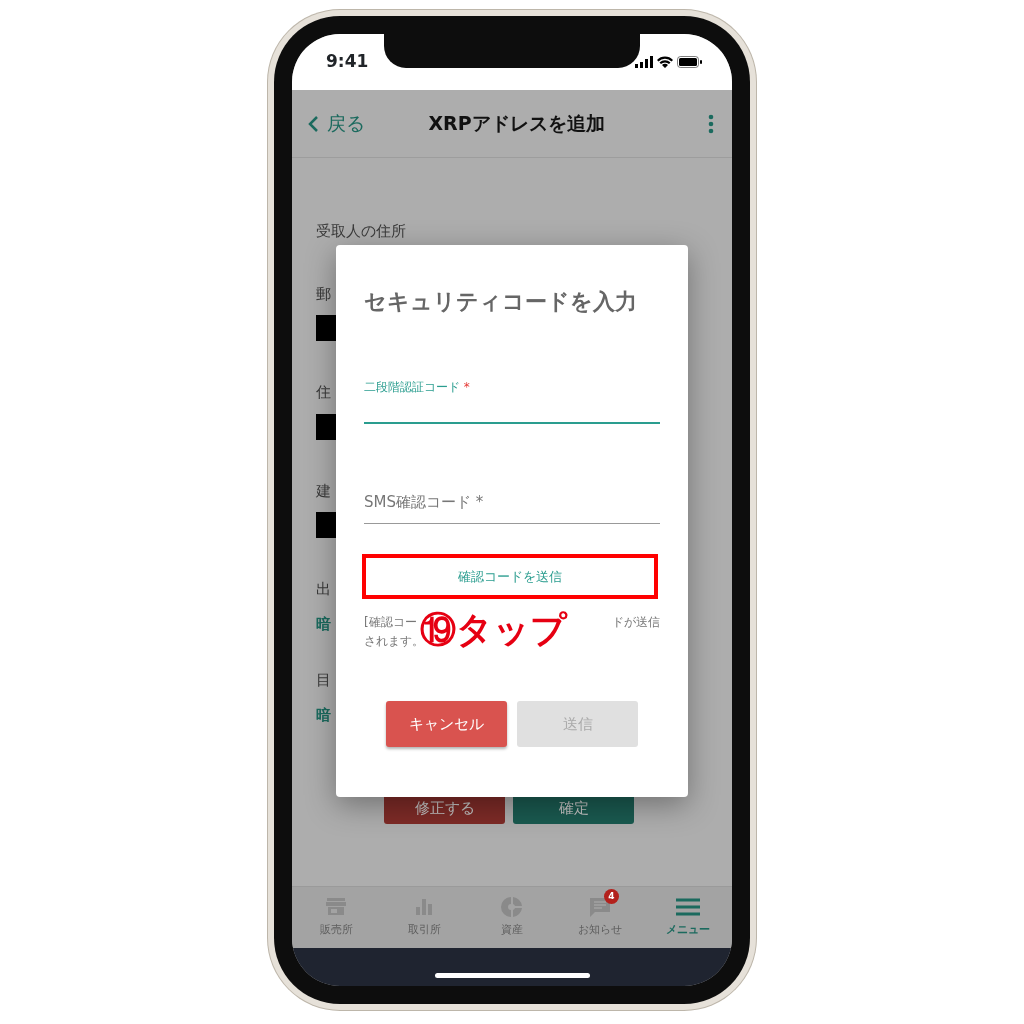 The image size is (1024, 1024). I want to click on cancel-button: キャンセル, so click(446, 724).